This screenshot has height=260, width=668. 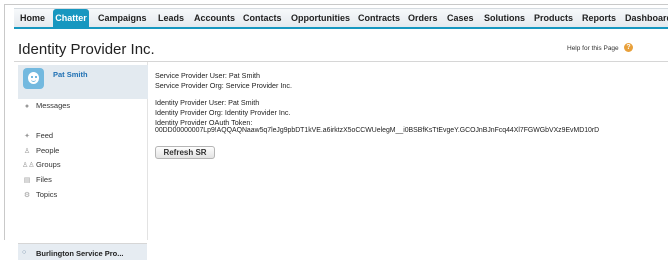 I want to click on tab-reports: Reports, so click(x=599, y=18).